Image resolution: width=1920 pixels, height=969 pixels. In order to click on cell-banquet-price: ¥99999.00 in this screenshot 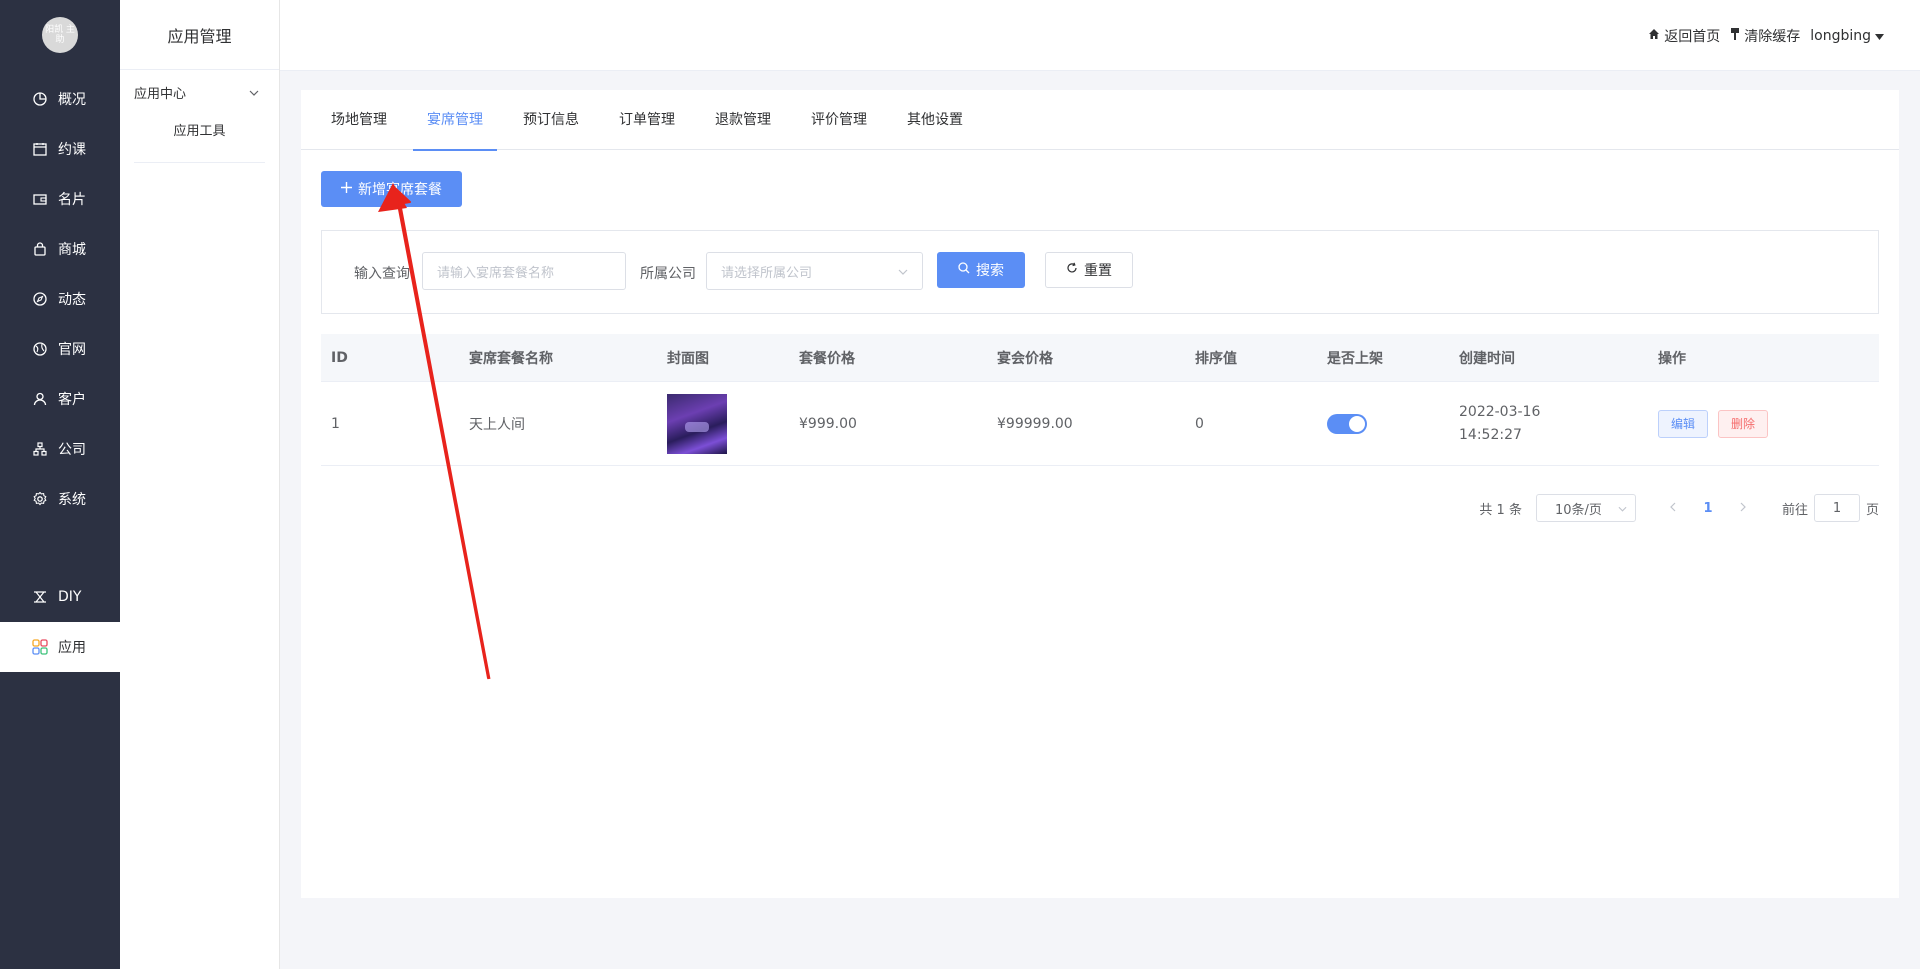, I will do `click(1035, 423)`.